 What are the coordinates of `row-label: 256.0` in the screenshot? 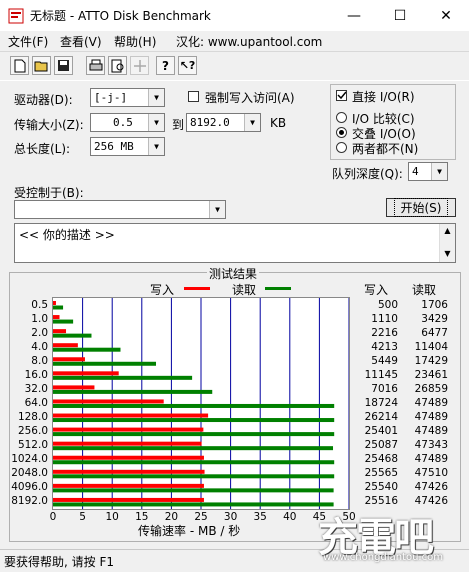 It's located at (32, 431).